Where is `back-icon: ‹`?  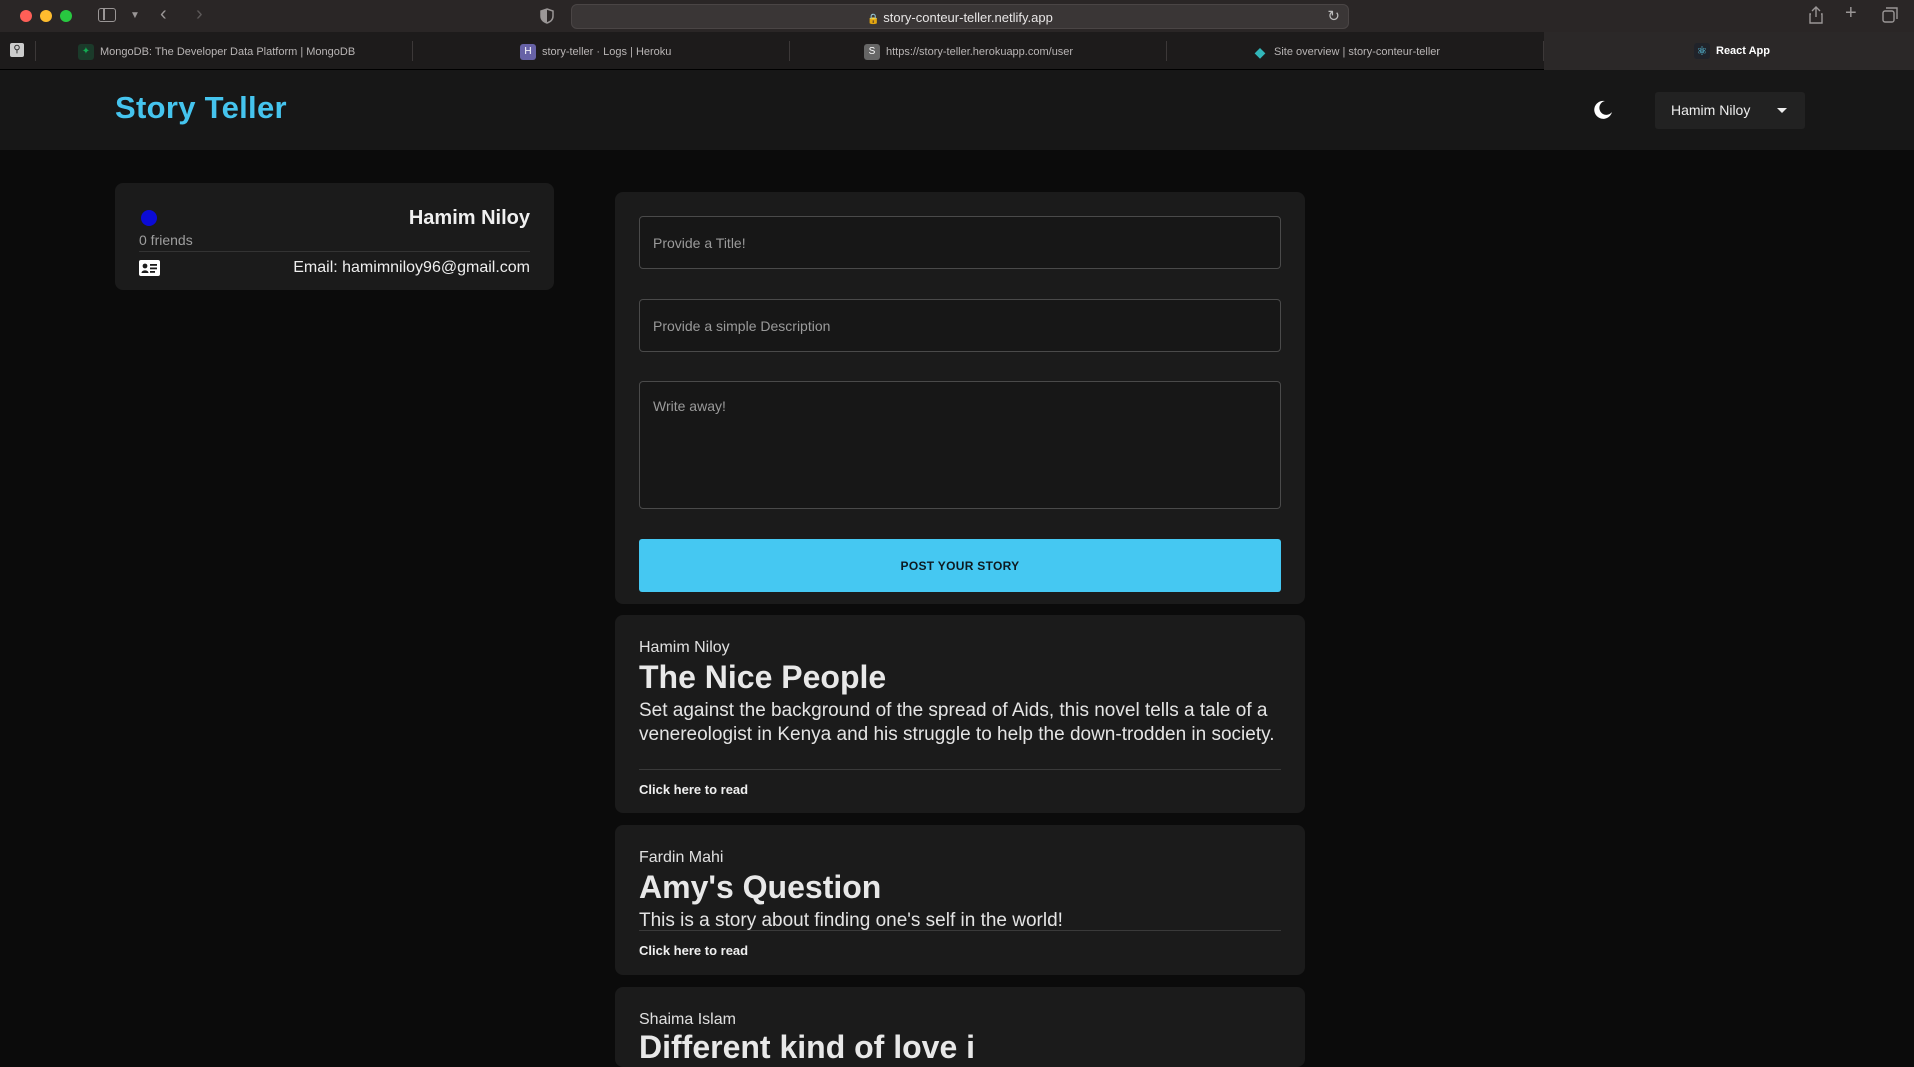 back-icon: ‹ is located at coordinates (163, 14).